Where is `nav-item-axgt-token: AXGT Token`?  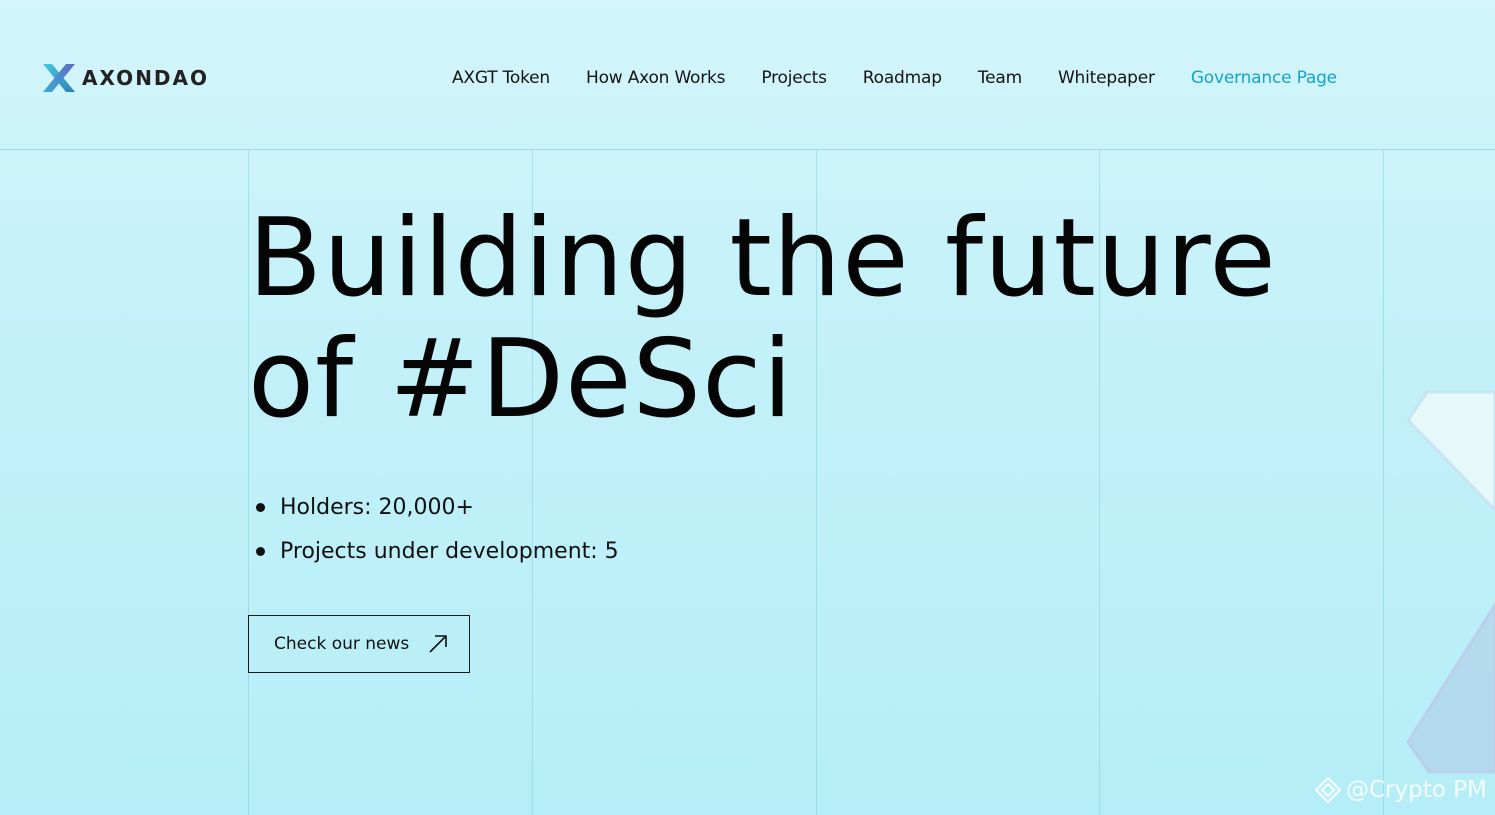 nav-item-axgt-token: AXGT Token is located at coordinates (501, 78).